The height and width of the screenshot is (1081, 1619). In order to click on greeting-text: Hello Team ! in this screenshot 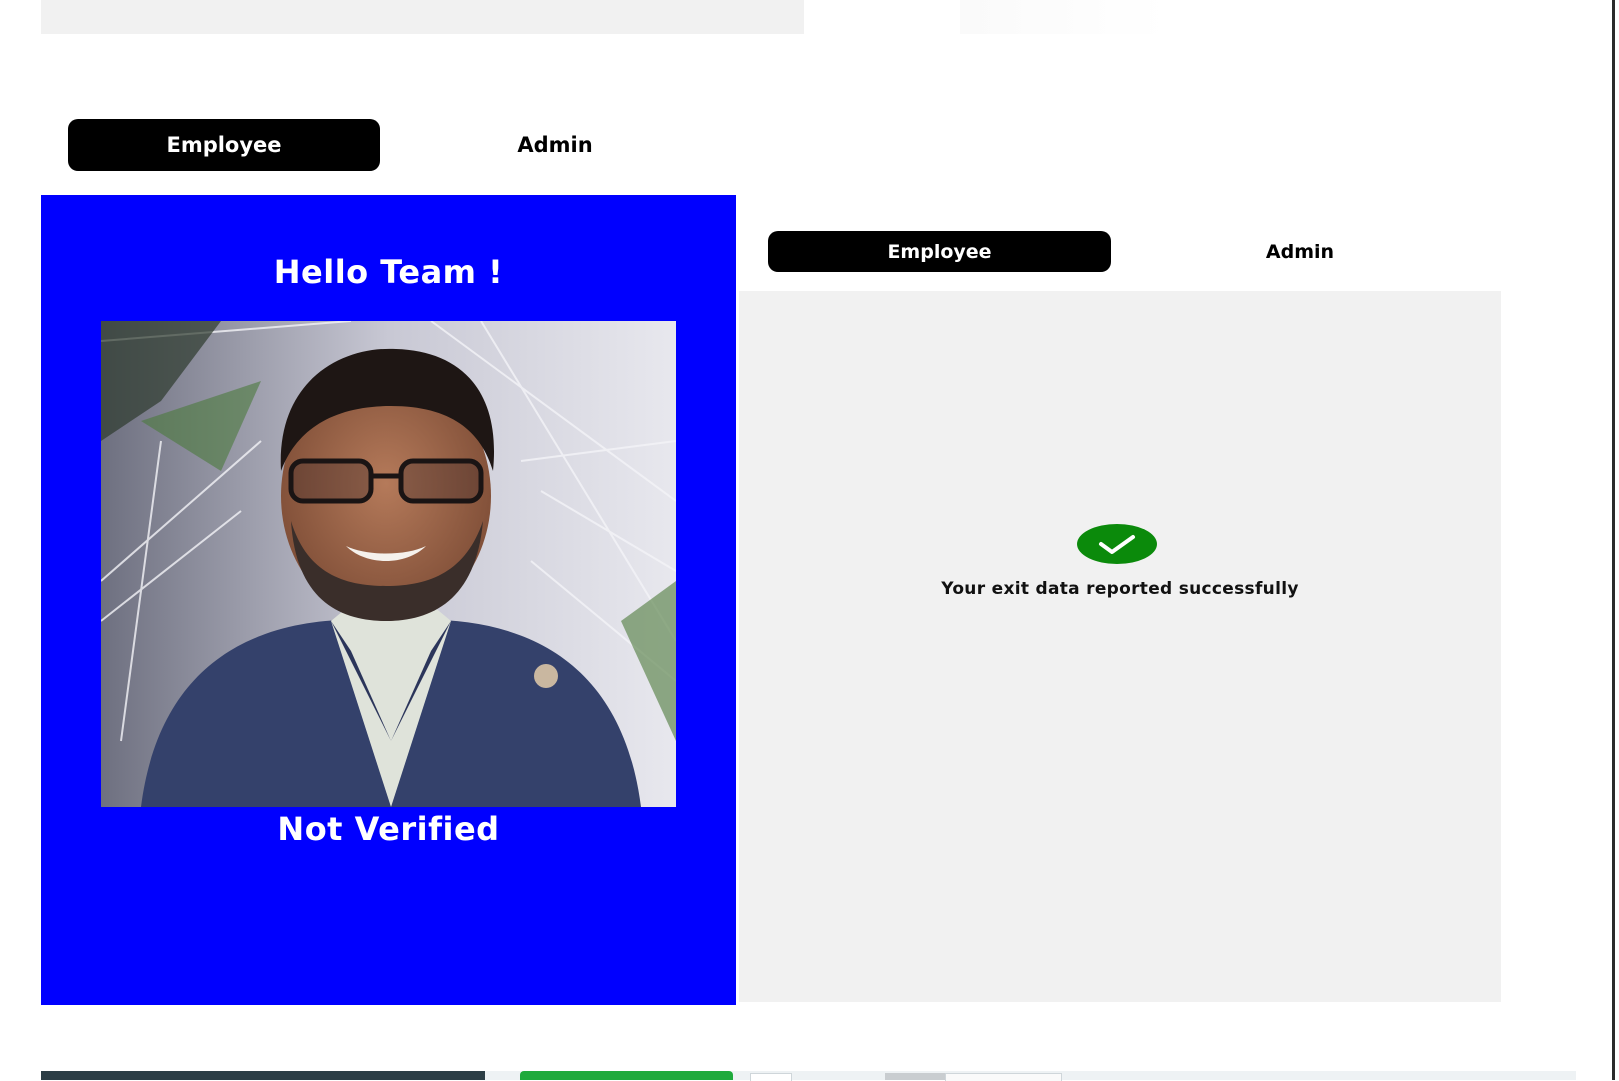, I will do `click(388, 272)`.